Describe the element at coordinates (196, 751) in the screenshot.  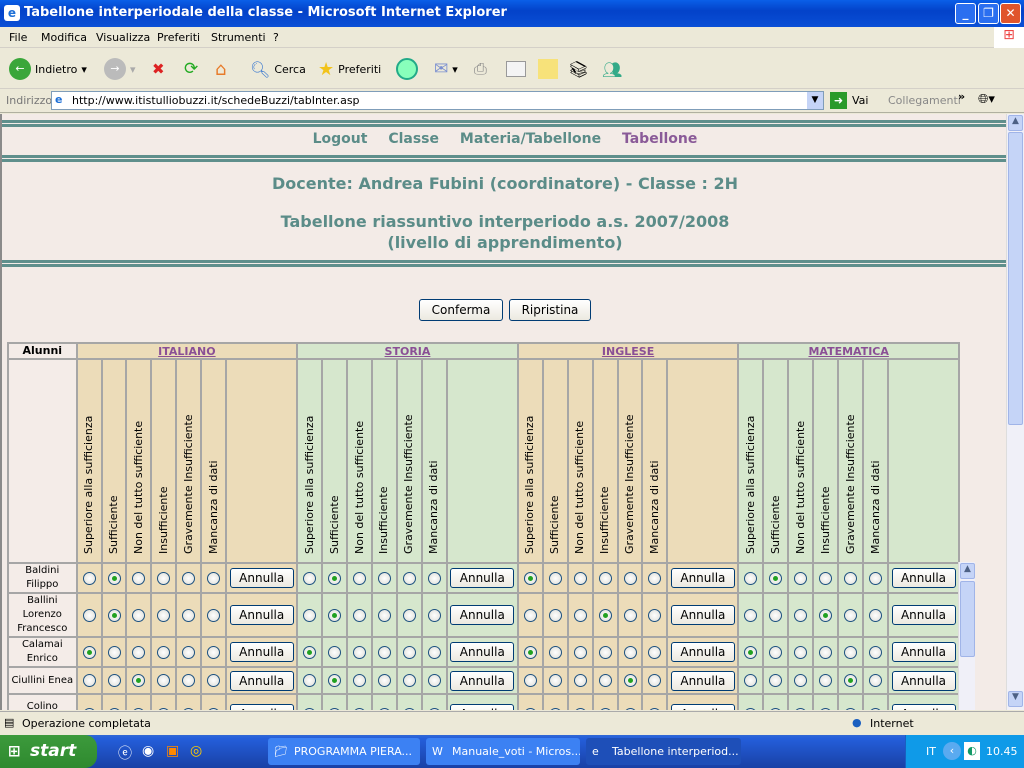
I see `quick-launch-icon: ◎` at that location.